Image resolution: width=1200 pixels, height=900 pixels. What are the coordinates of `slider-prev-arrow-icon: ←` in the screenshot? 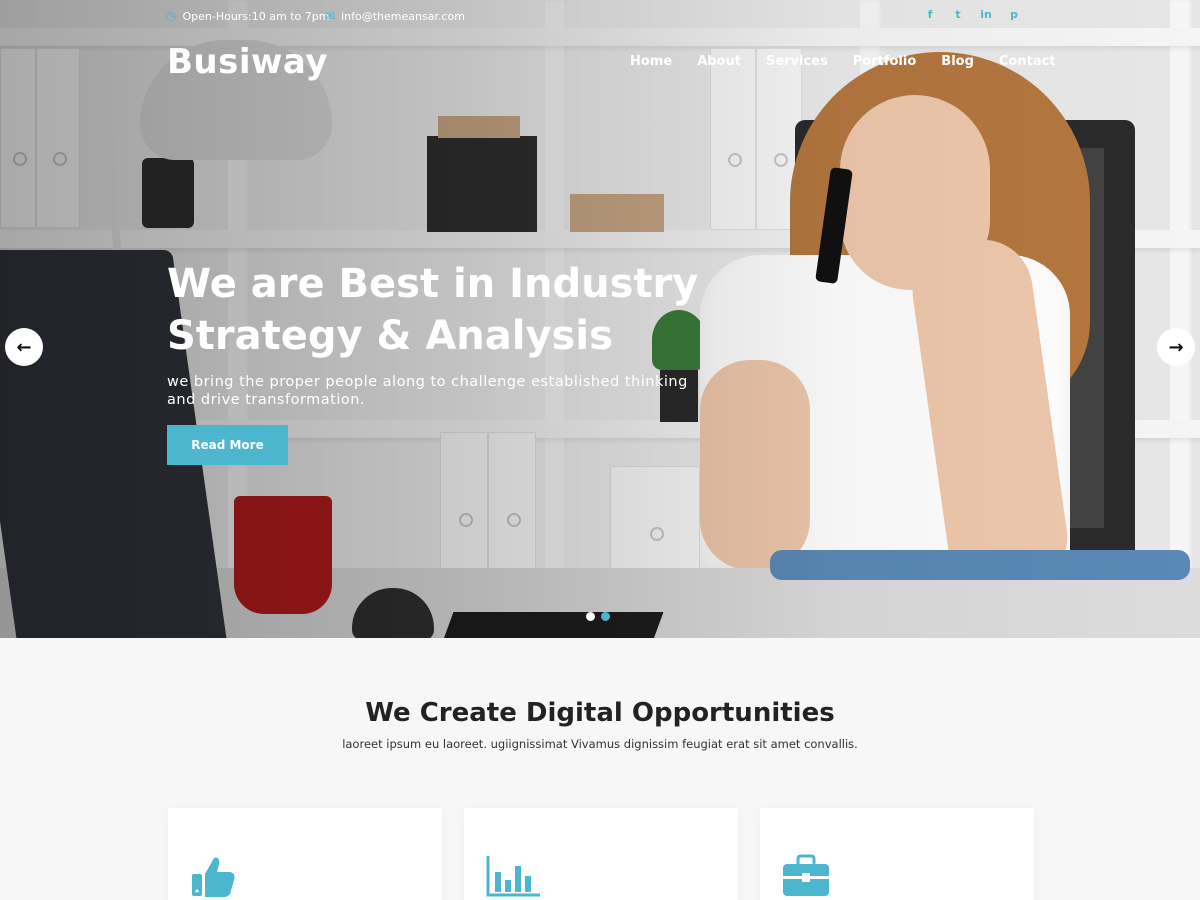 It's located at (24, 347).